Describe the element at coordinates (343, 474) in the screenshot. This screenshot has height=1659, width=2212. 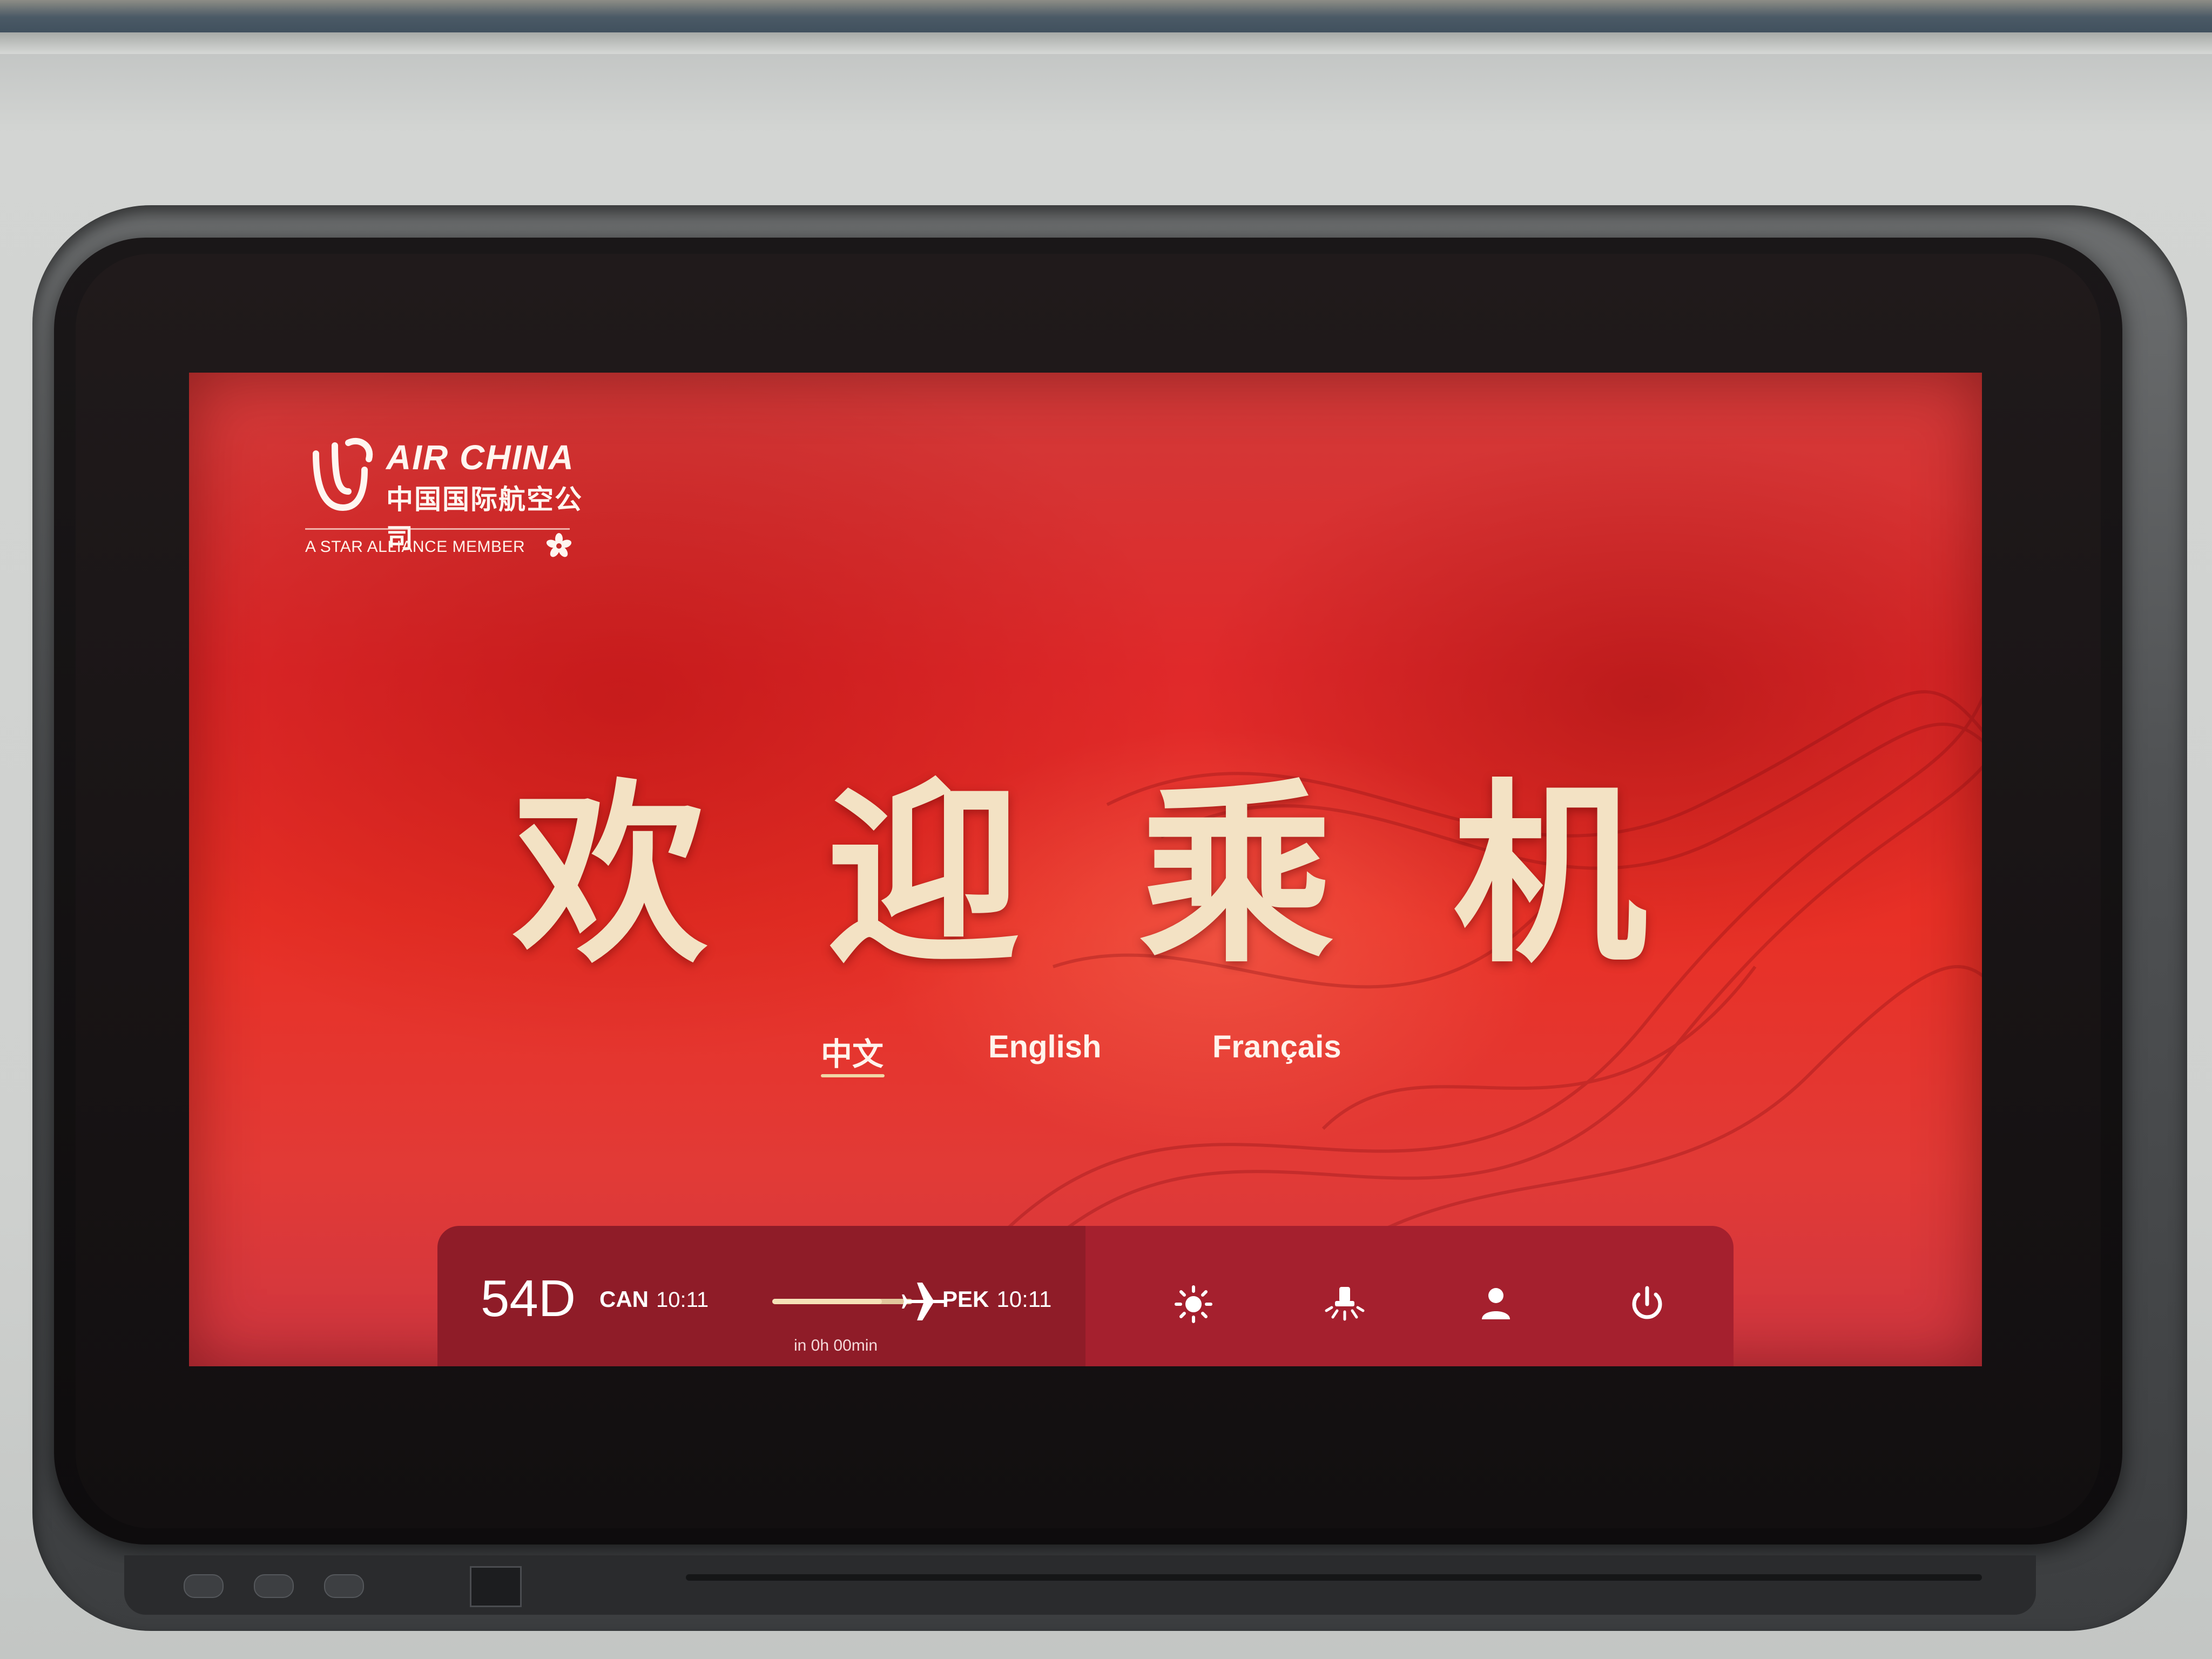
I see `phoenix-logo-icon` at that location.